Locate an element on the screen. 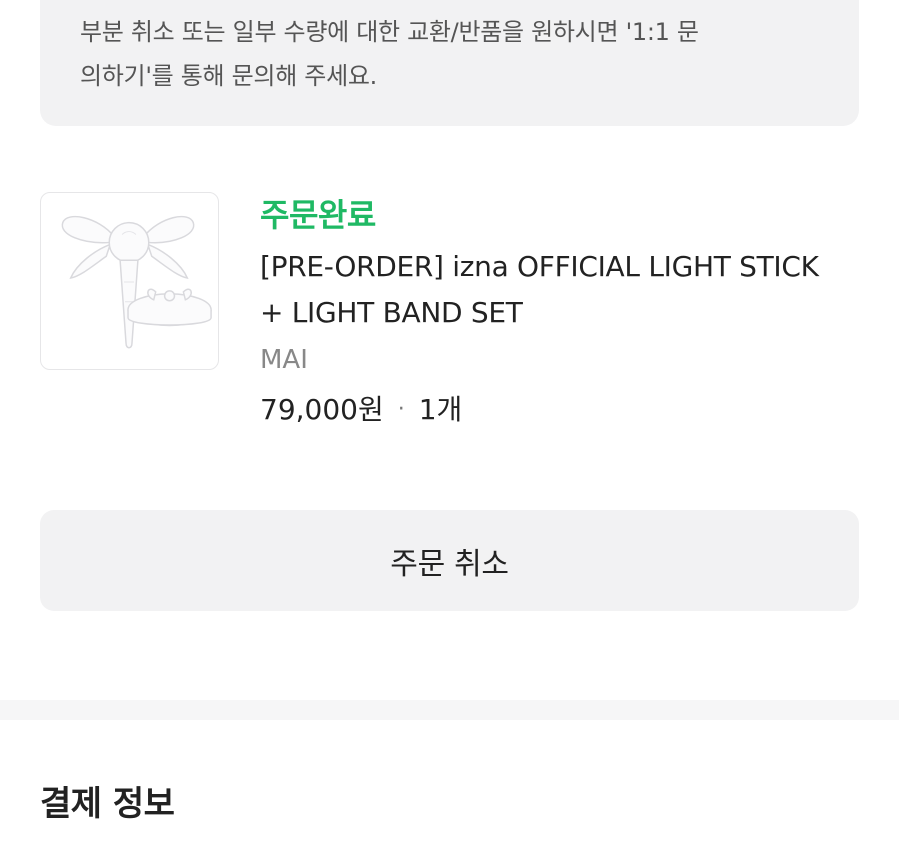  product-thumbnail is located at coordinates (129, 281).